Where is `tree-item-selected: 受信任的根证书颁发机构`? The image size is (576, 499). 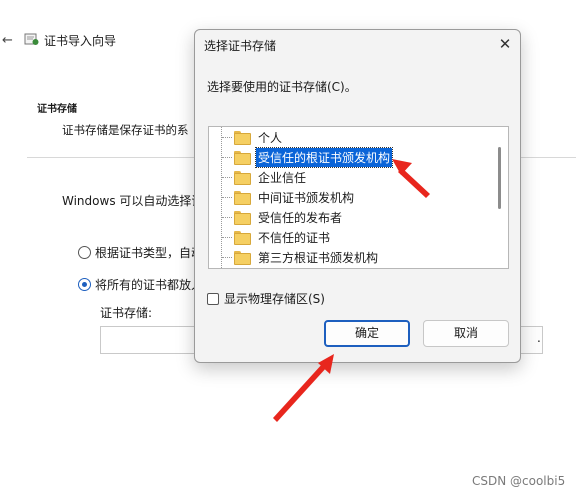
tree-item-selected: 受信任的根证书颁发机构 is located at coordinates (301, 157).